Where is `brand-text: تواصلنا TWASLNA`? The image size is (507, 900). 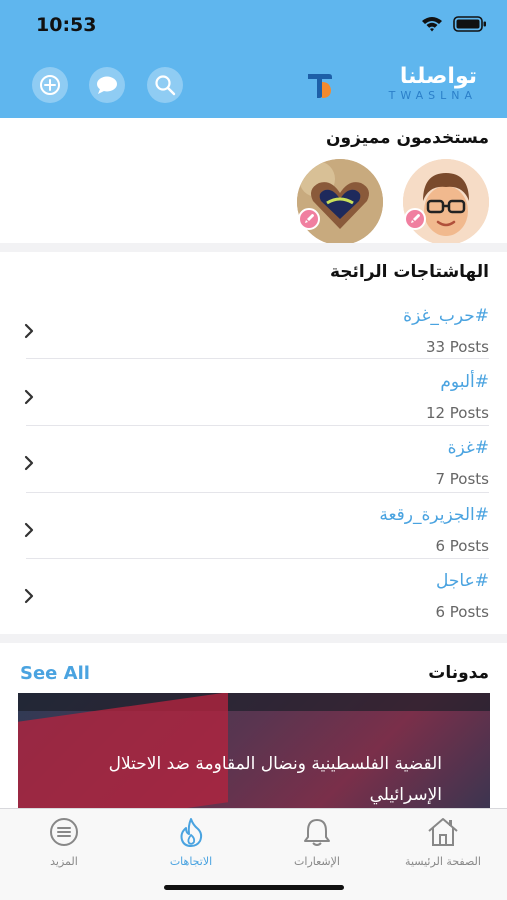
brand-text: تواصلنا TWASLNA is located at coordinates (432, 83).